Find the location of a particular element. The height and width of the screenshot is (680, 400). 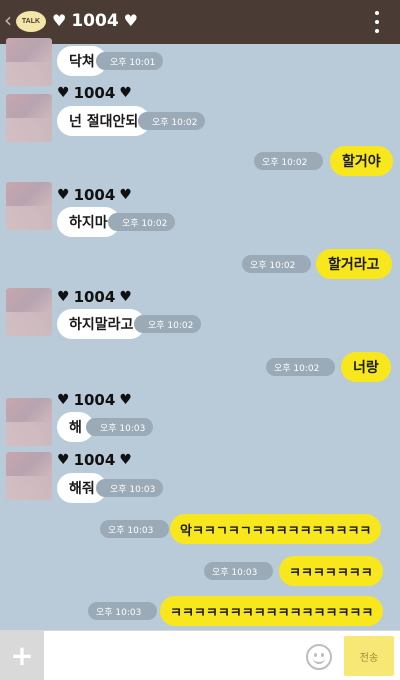

message-bubble-incoming: 하지말라고 is located at coordinates (101, 324).